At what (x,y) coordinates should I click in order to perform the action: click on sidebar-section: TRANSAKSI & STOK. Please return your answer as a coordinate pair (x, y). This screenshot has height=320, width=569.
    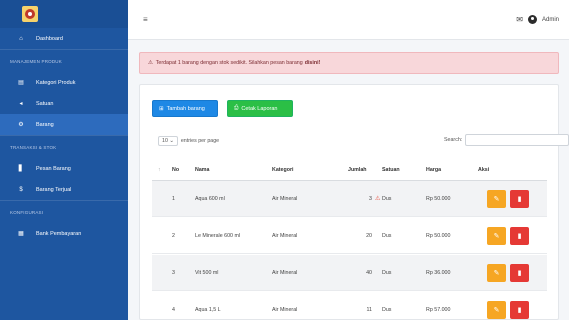
    Looking at the image, I should click on (64, 146).